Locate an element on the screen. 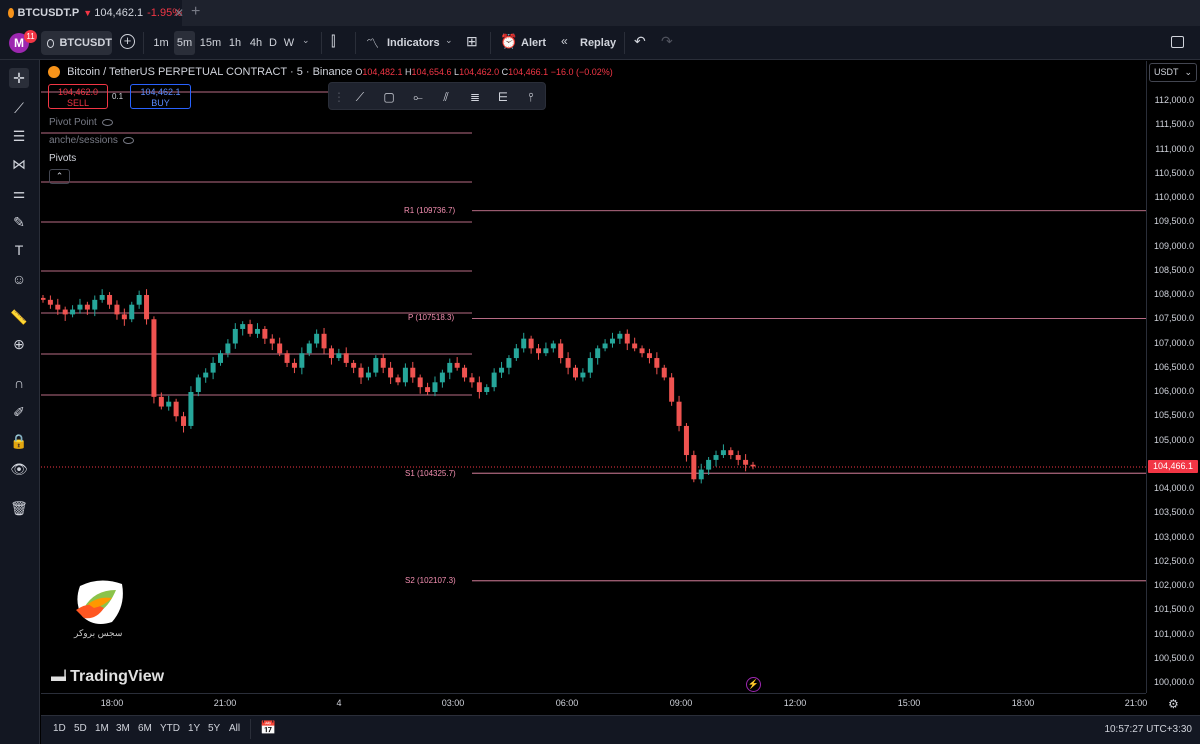 This screenshot has height=744, width=1200. compare-plus-icon: + is located at coordinates (127, 41).